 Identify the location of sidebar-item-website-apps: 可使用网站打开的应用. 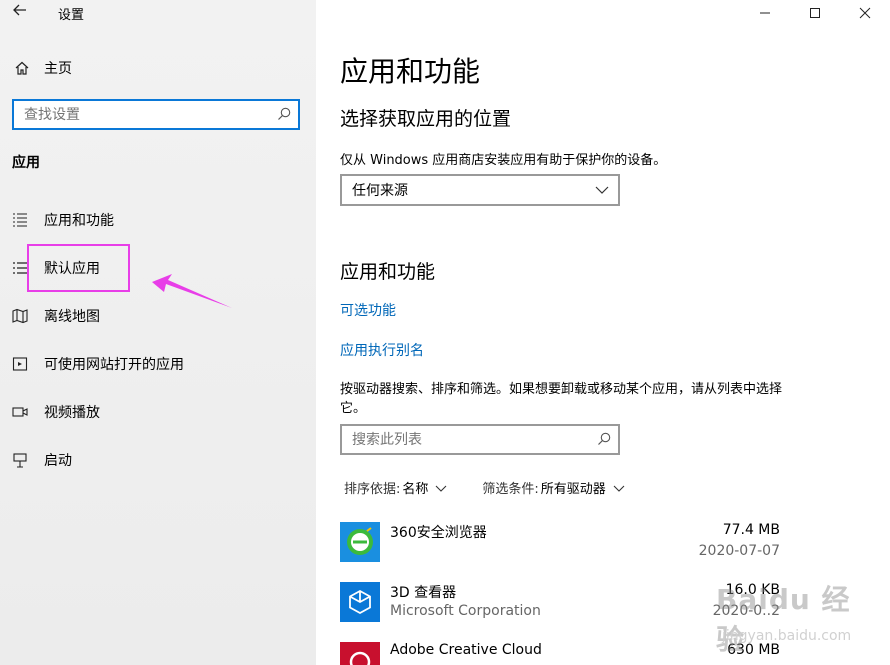
(158, 364).